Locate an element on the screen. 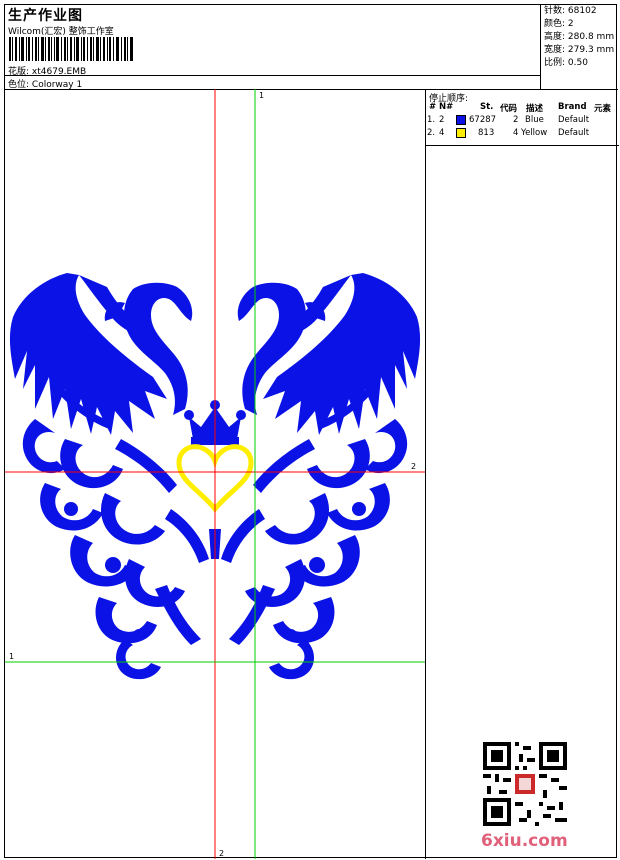 The width and height of the screenshot is (620, 860). design-height: 高度: 280.8 mm is located at coordinates (579, 37).